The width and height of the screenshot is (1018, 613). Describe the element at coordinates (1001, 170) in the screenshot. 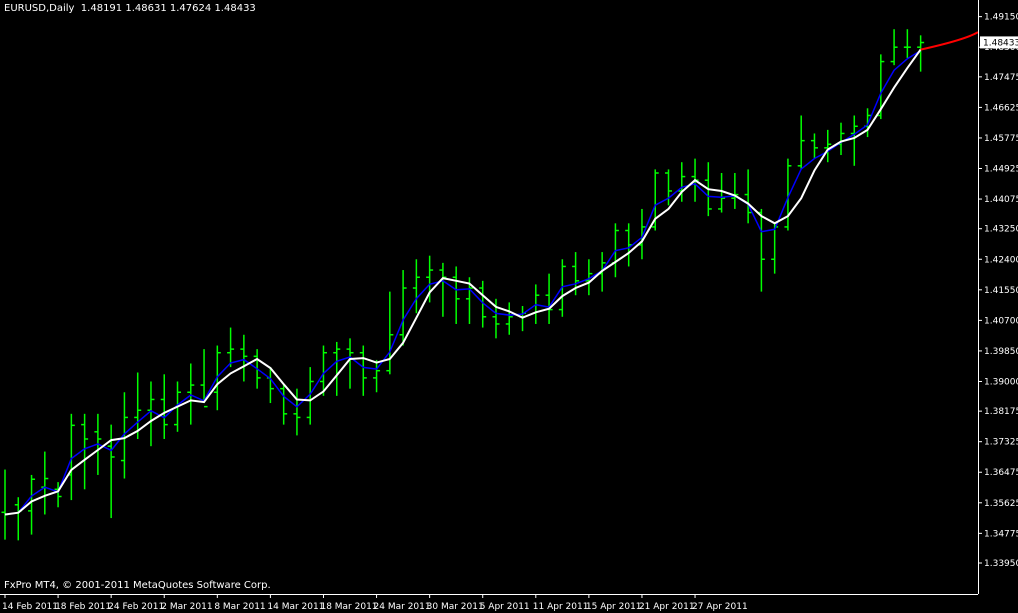

I see `price-tick-label: 1.44925` at that location.